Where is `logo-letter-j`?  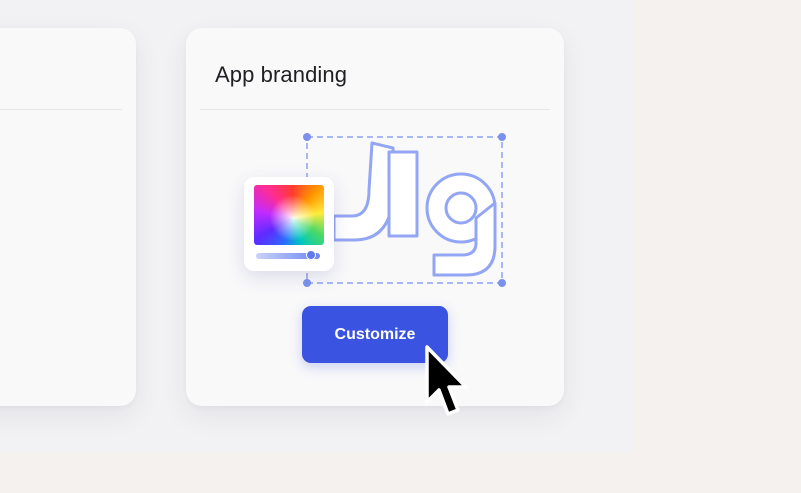 logo-letter-j is located at coordinates (363, 191).